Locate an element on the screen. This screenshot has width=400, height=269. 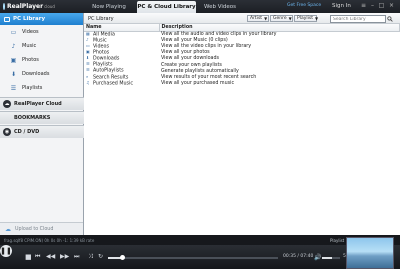
column-header-name: Name is located at coordinates (122, 28).